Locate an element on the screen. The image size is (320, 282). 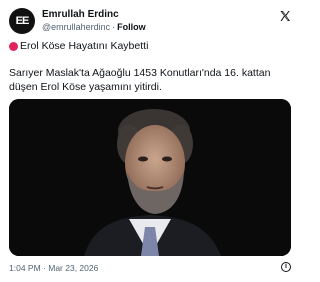
x-logo-icon is located at coordinates (285, 16).